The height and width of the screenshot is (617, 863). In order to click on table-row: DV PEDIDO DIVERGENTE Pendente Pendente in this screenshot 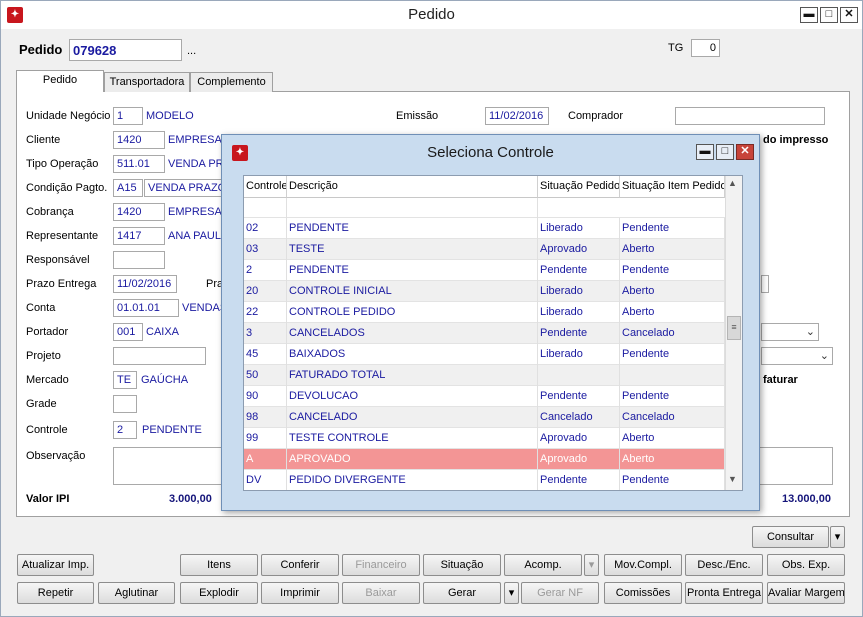, I will do `click(484, 480)`.